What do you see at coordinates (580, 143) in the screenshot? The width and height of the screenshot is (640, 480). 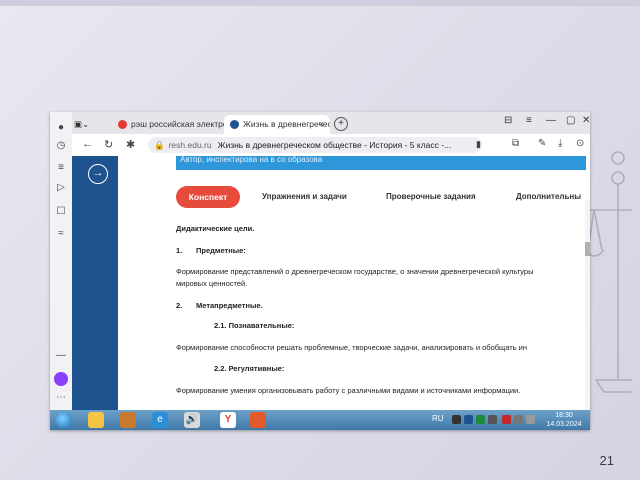 I see `lens-icon: ⊙` at bounding box center [580, 143].